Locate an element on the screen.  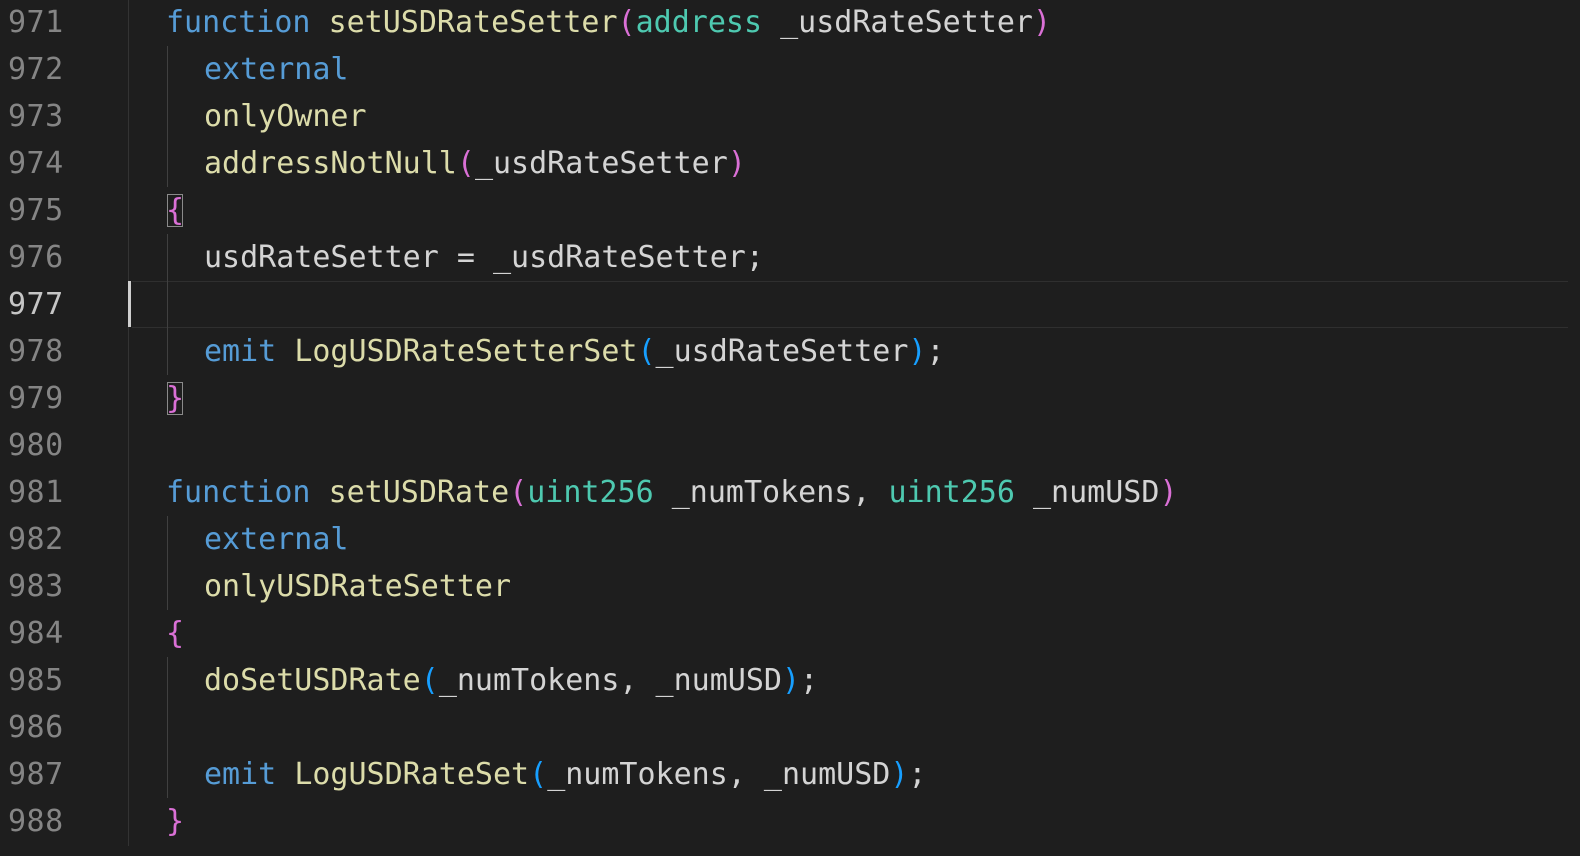
code-text: doSetUSDRate(_numTokens, _numUSD); is located at coordinates (511, 680).